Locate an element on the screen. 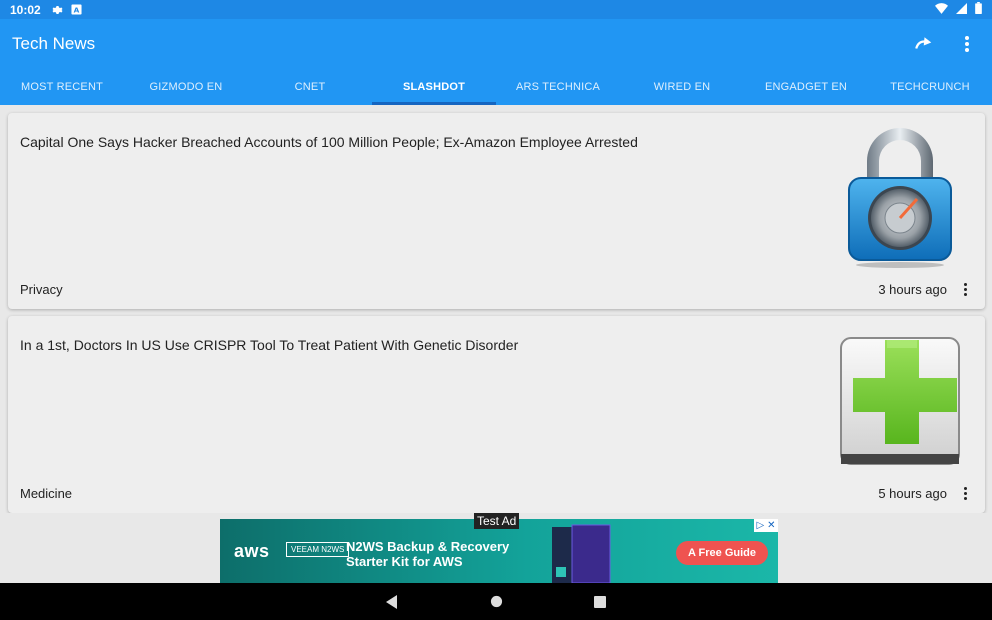 Image resolution: width=992 pixels, height=620 pixels. status-time: 10:02 is located at coordinates (25, 9).